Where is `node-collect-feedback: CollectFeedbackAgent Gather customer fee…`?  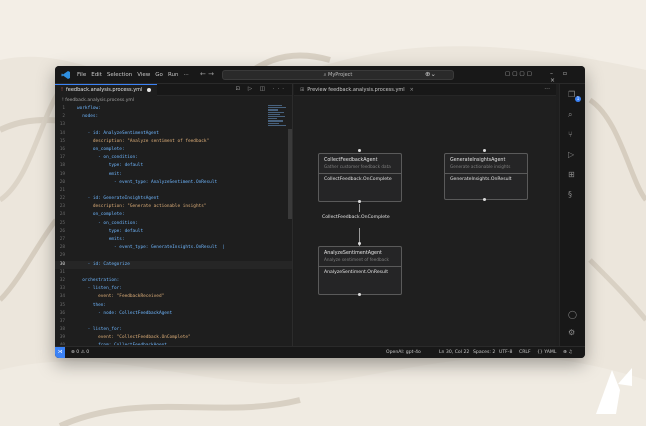 node-collect-feedback: CollectFeedbackAgent Gather customer fee… is located at coordinates (360, 177).